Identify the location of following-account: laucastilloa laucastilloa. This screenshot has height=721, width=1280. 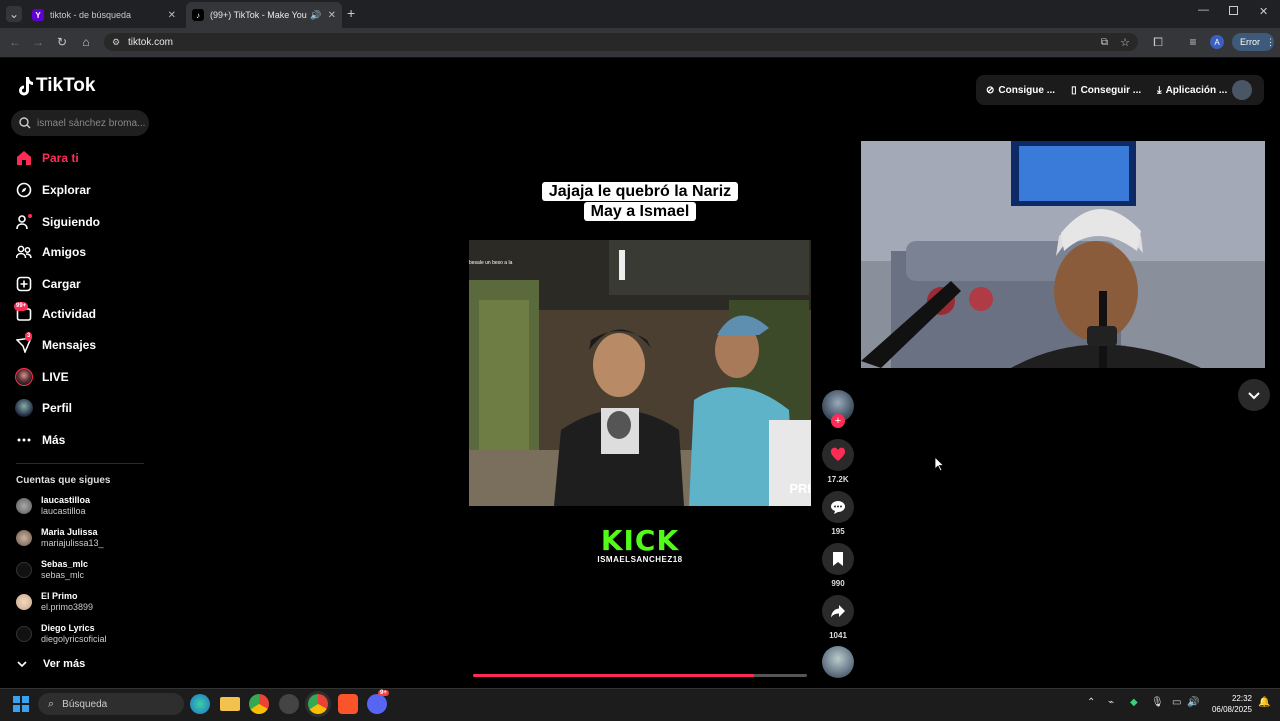
(53, 506).